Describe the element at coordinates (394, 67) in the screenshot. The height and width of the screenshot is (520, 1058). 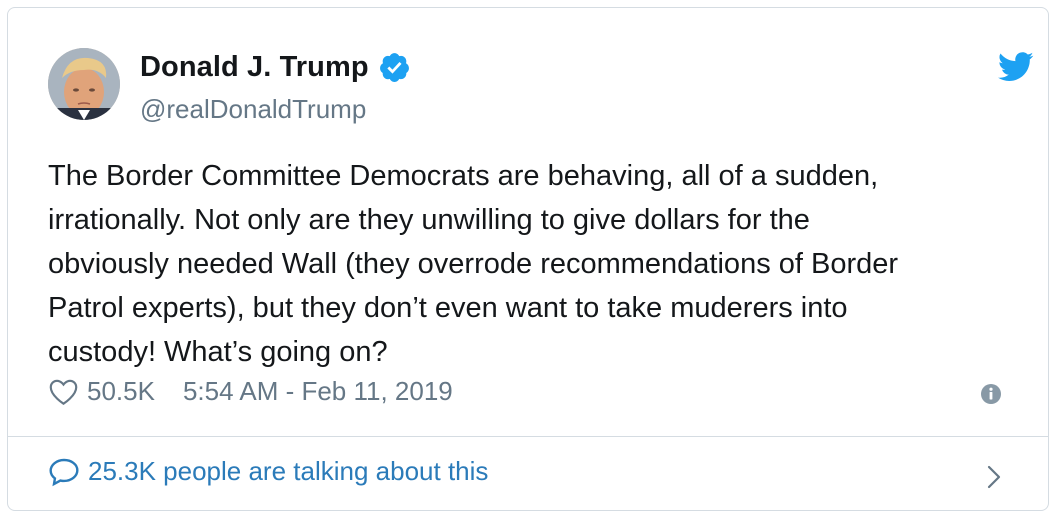
I see `verified-badge-icon` at that location.